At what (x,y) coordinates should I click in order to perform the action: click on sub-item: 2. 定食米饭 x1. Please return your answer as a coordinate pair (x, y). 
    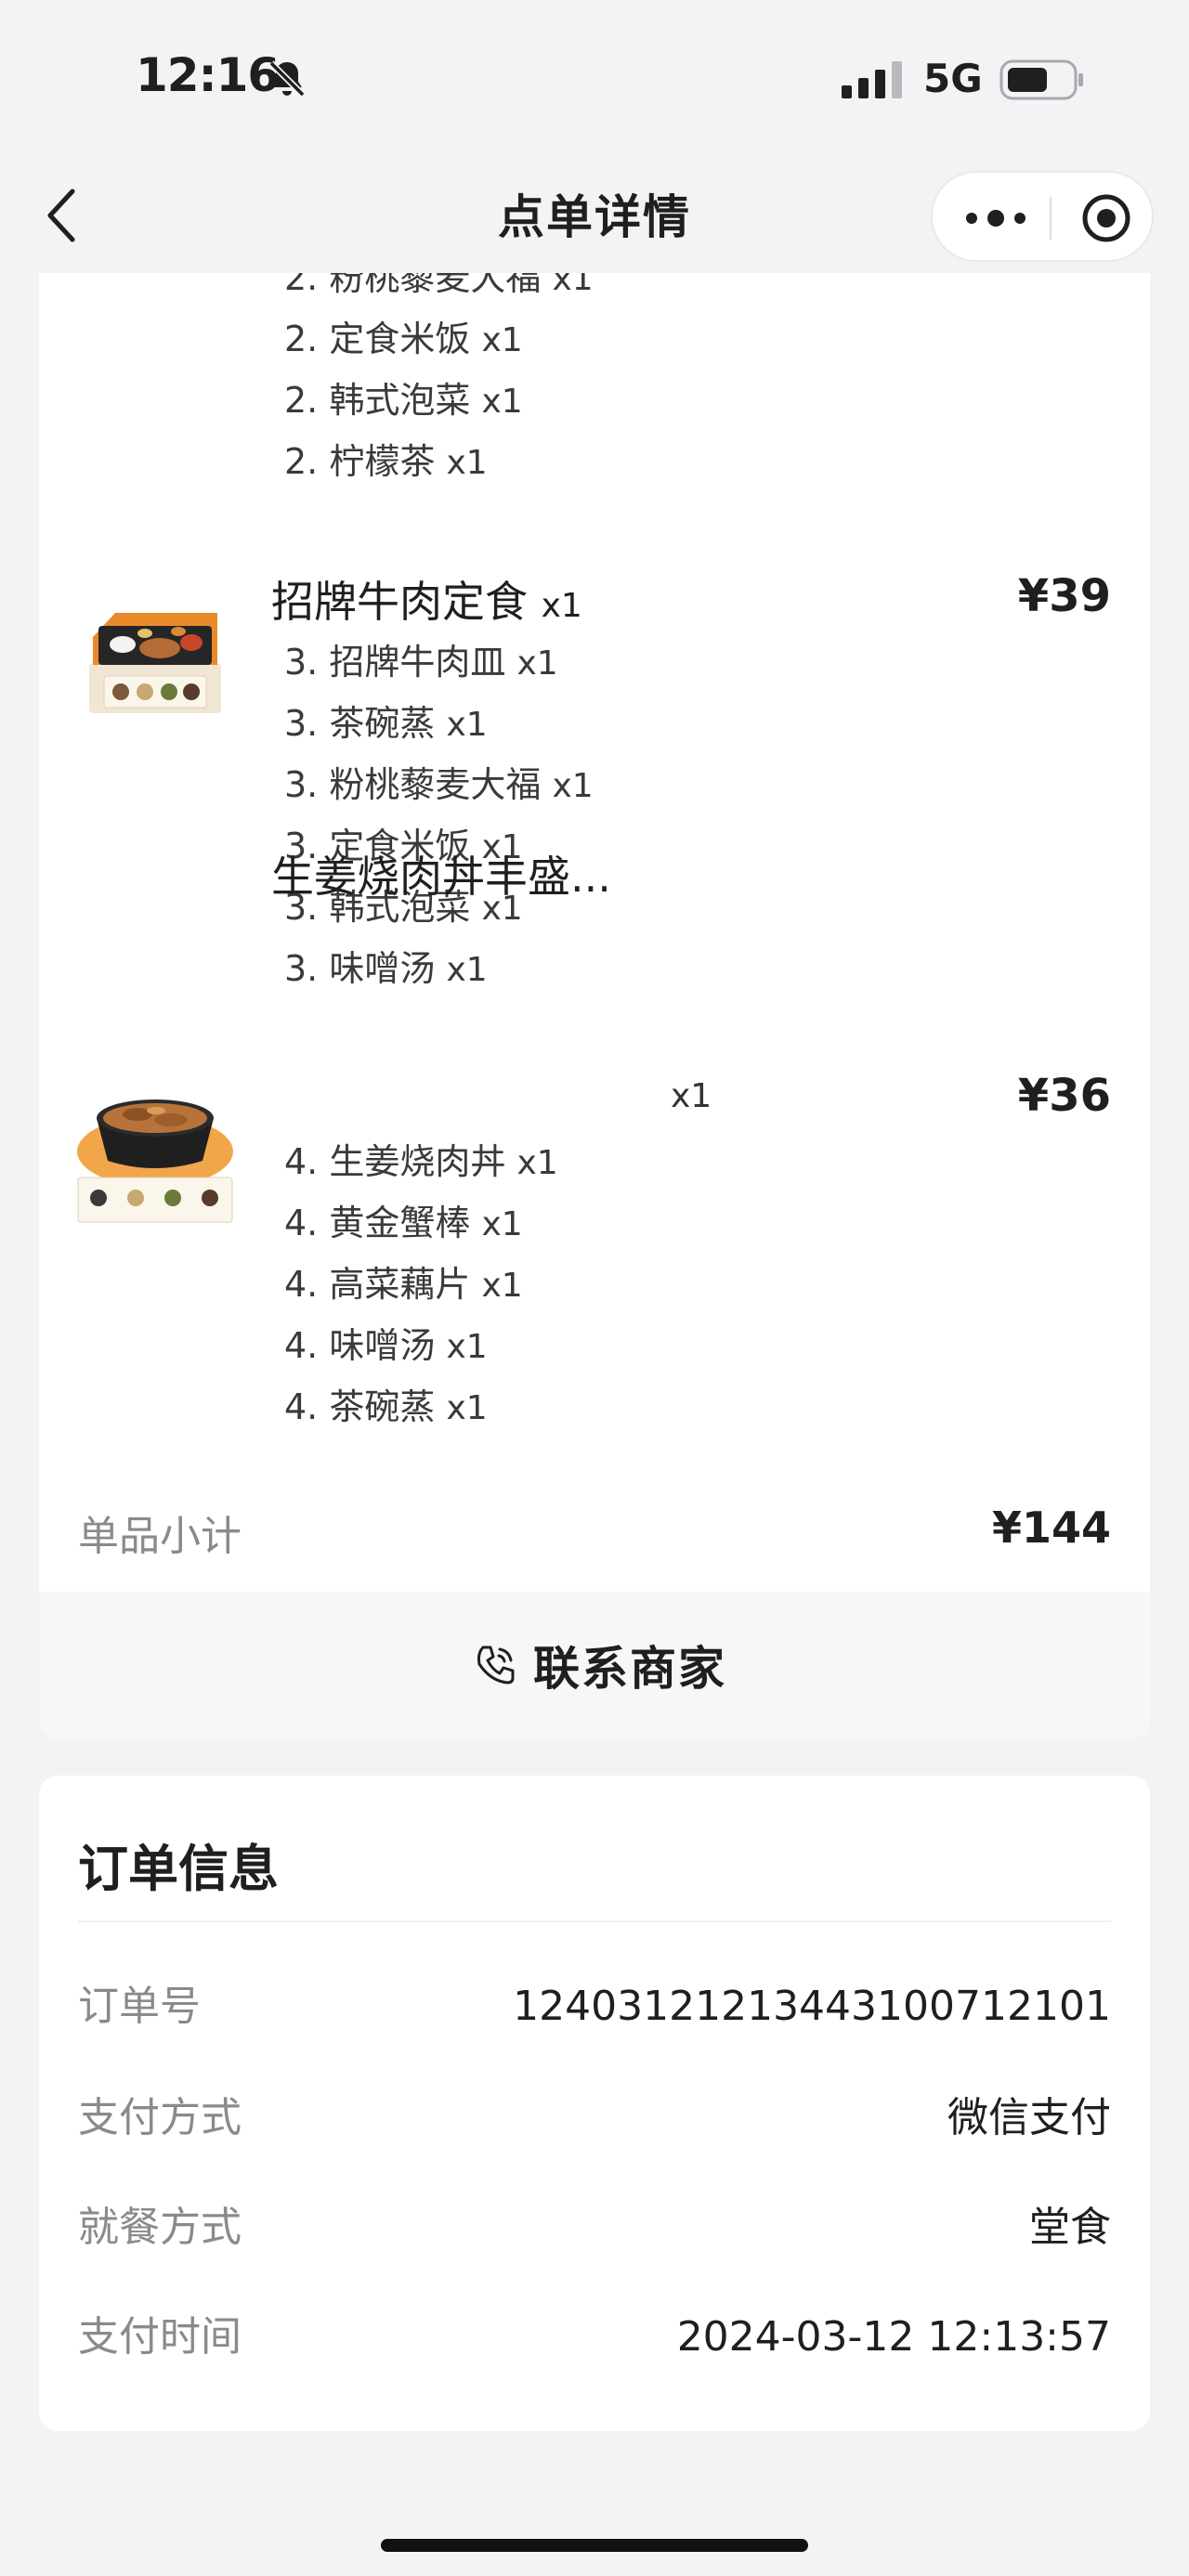
    Looking at the image, I should click on (439, 339).